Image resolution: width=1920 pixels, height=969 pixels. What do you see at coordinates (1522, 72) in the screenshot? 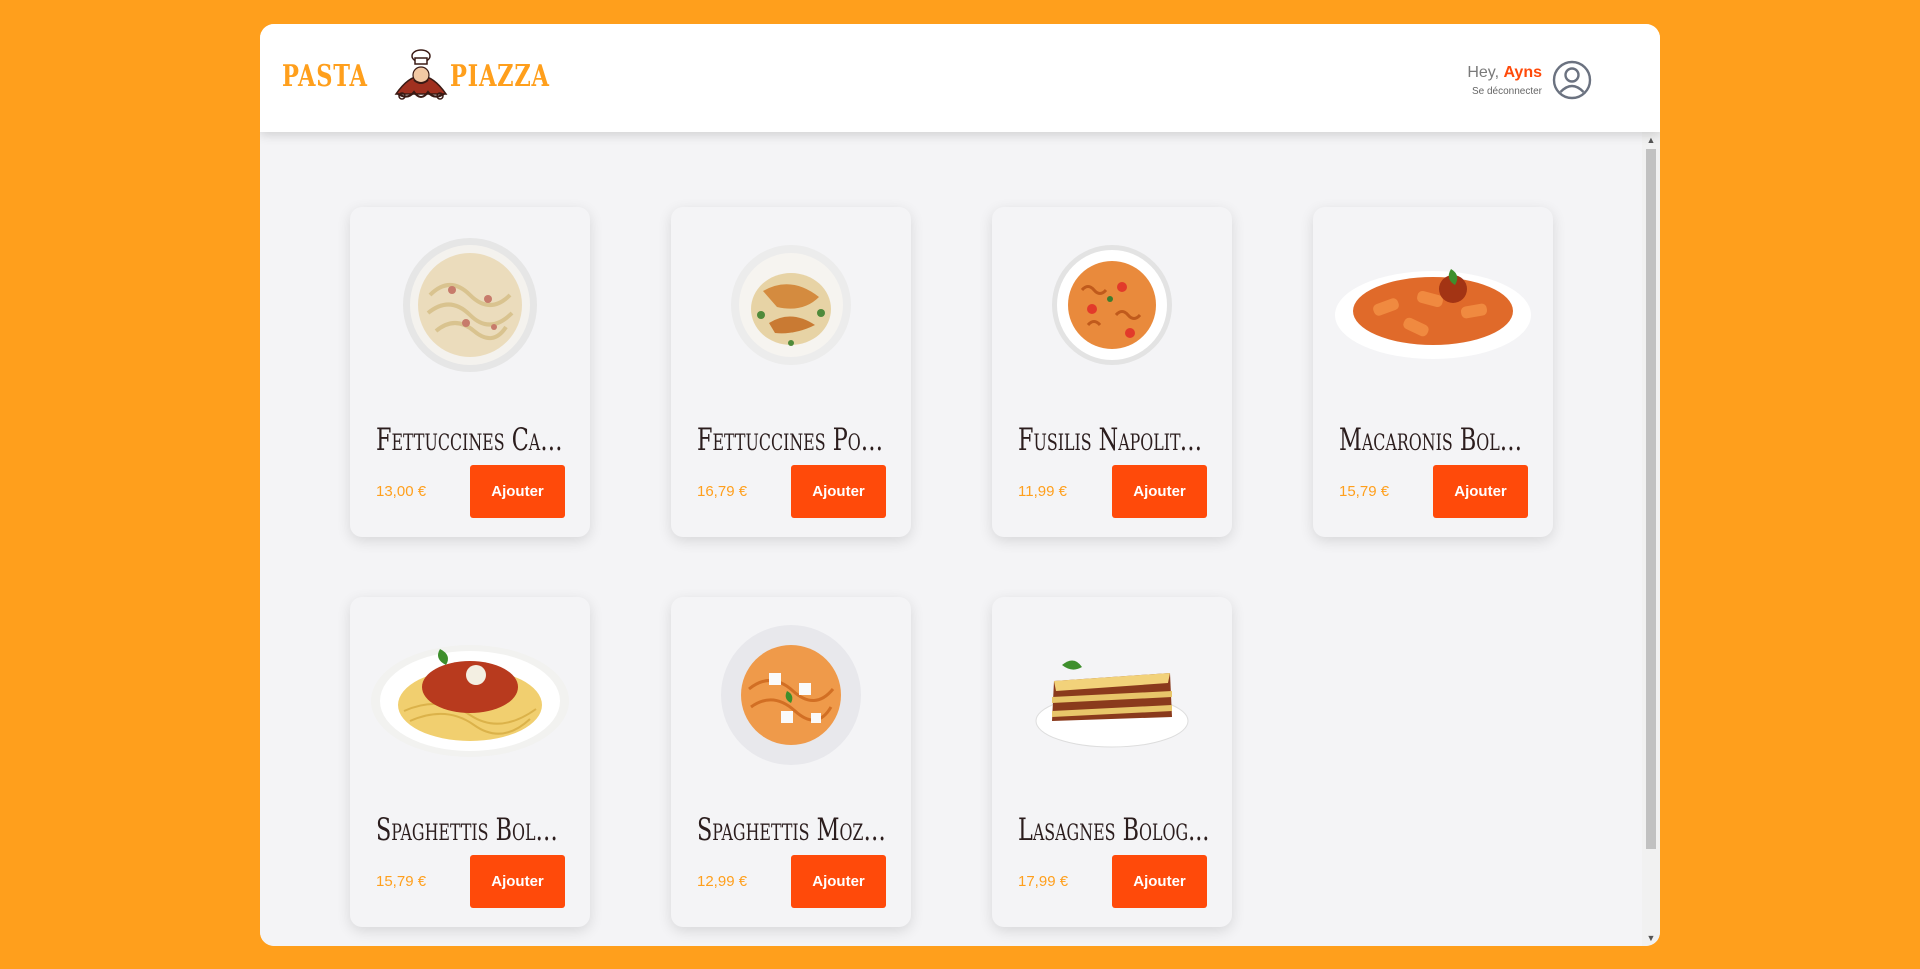
I see `user-name: Ayns` at bounding box center [1522, 72].